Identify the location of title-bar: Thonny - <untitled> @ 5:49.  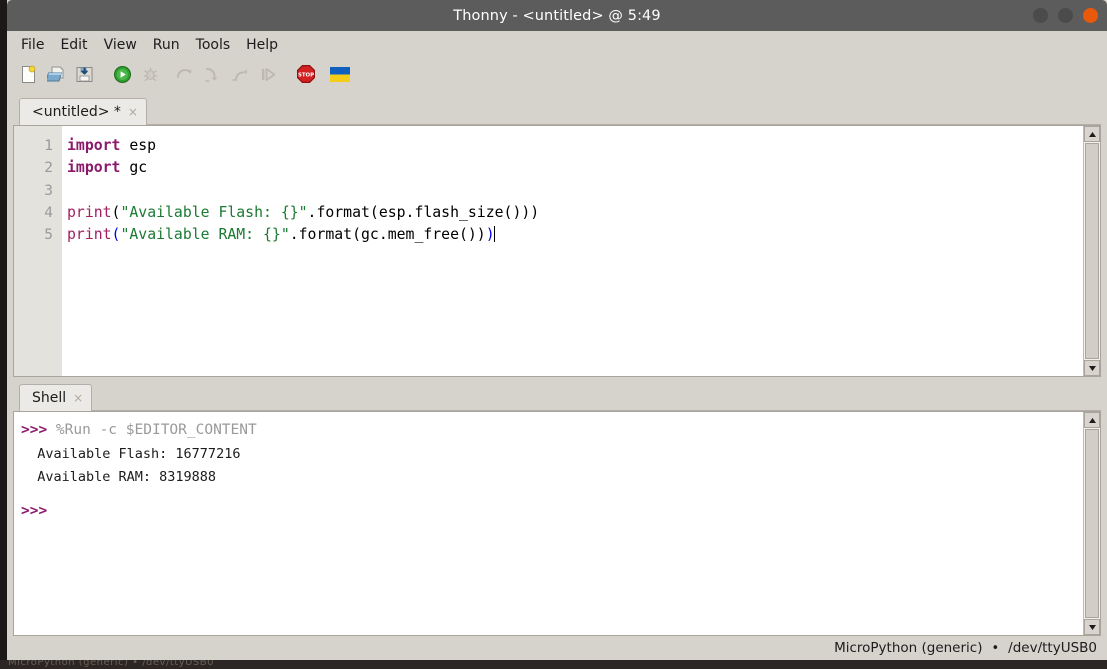
(557, 15).